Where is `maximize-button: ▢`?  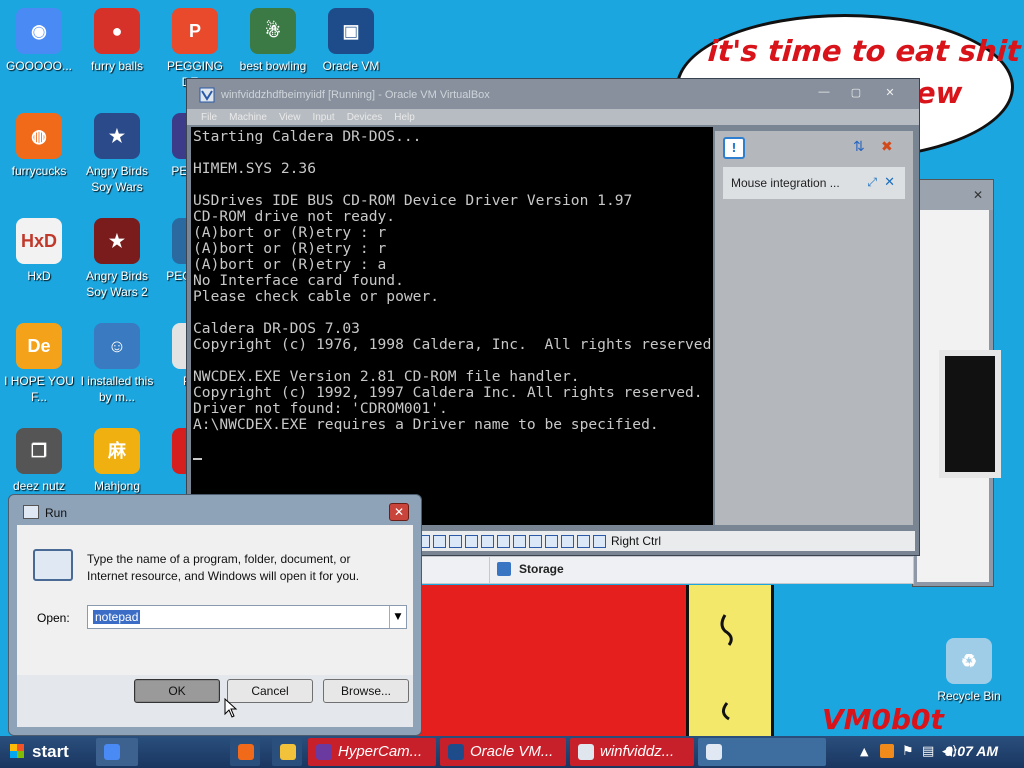 maximize-button: ▢ is located at coordinates (856, 93).